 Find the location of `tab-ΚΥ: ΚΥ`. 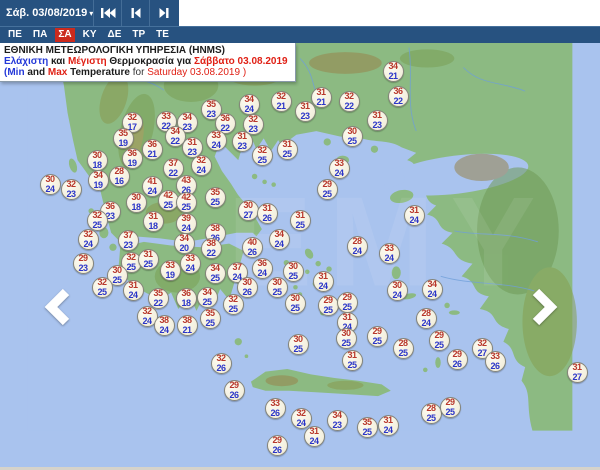

tab-ΚΥ: ΚΥ is located at coordinates (90, 35).